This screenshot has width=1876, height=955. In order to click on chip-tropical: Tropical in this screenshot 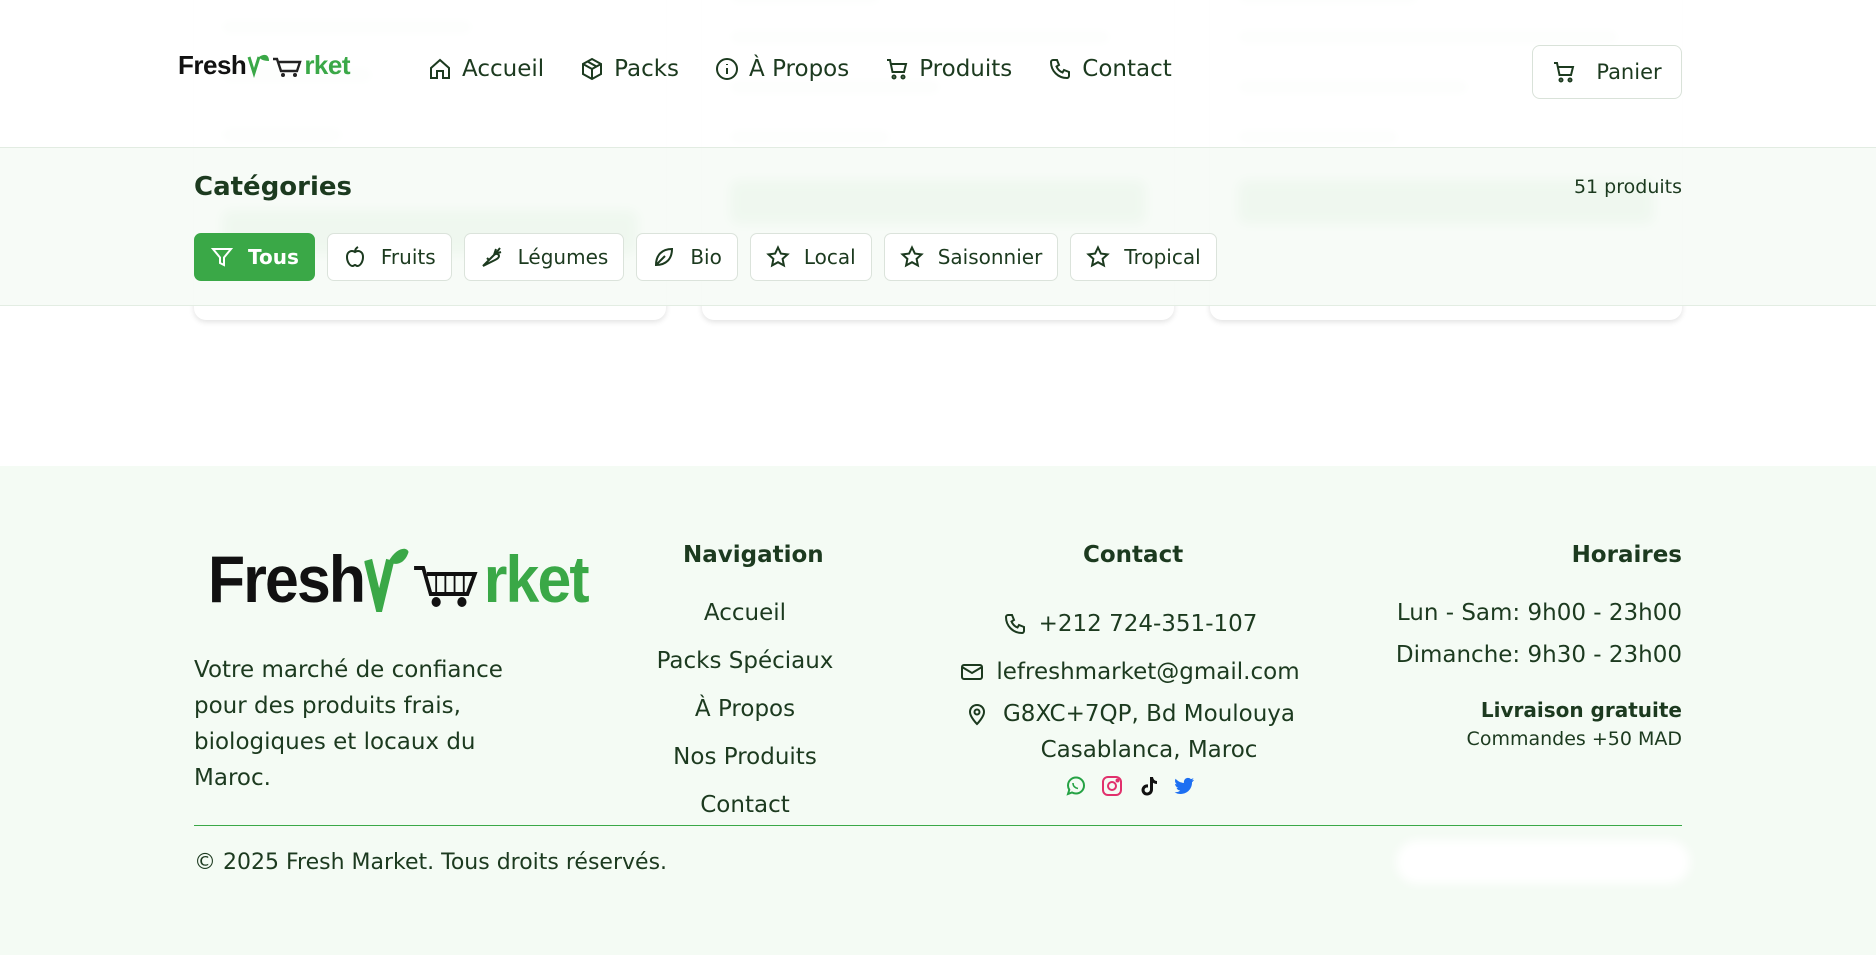, I will do `click(1143, 257)`.